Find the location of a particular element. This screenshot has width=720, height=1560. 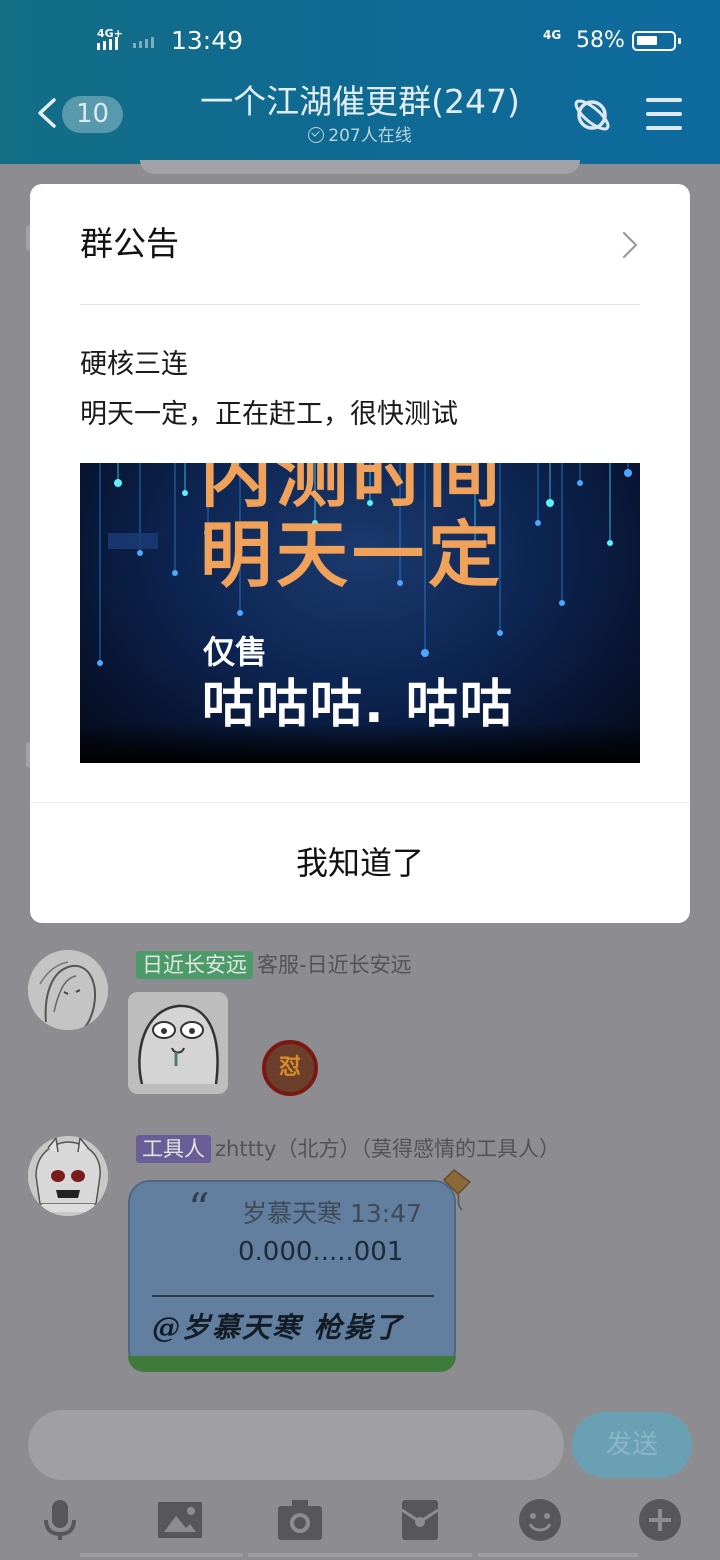

signal-icon is located at coordinates (107, 43).